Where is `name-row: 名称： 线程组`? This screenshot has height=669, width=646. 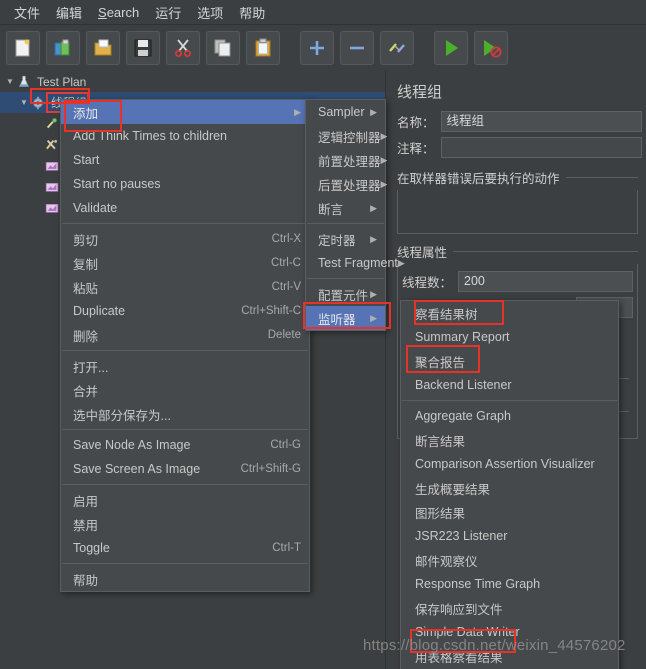
name-row: 名称： 线程组 is located at coordinates (516, 121).